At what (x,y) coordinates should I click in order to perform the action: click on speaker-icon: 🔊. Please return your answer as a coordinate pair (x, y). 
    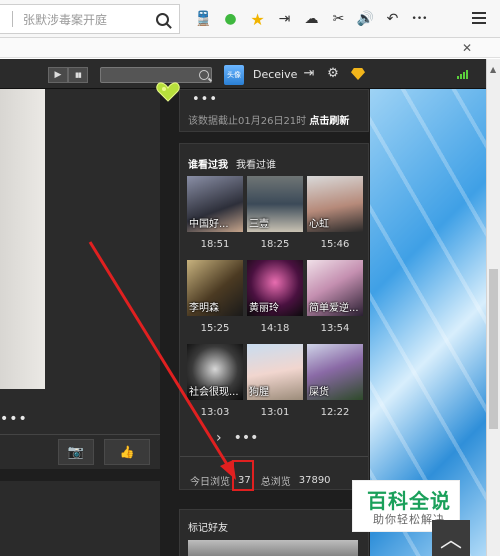
    Looking at the image, I should click on (365, 19).